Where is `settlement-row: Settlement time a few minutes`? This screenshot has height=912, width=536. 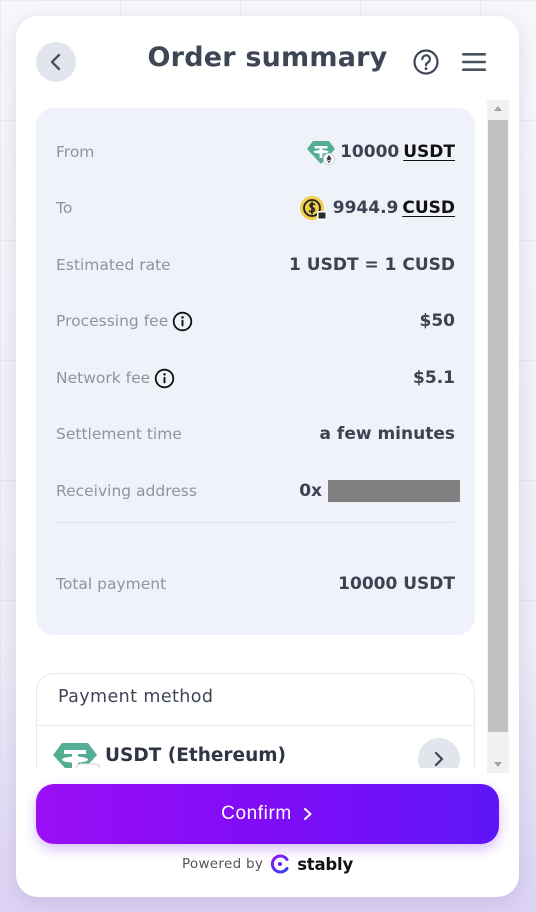 settlement-row: Settlement time a few minutes is located at coordinates (255, 434).